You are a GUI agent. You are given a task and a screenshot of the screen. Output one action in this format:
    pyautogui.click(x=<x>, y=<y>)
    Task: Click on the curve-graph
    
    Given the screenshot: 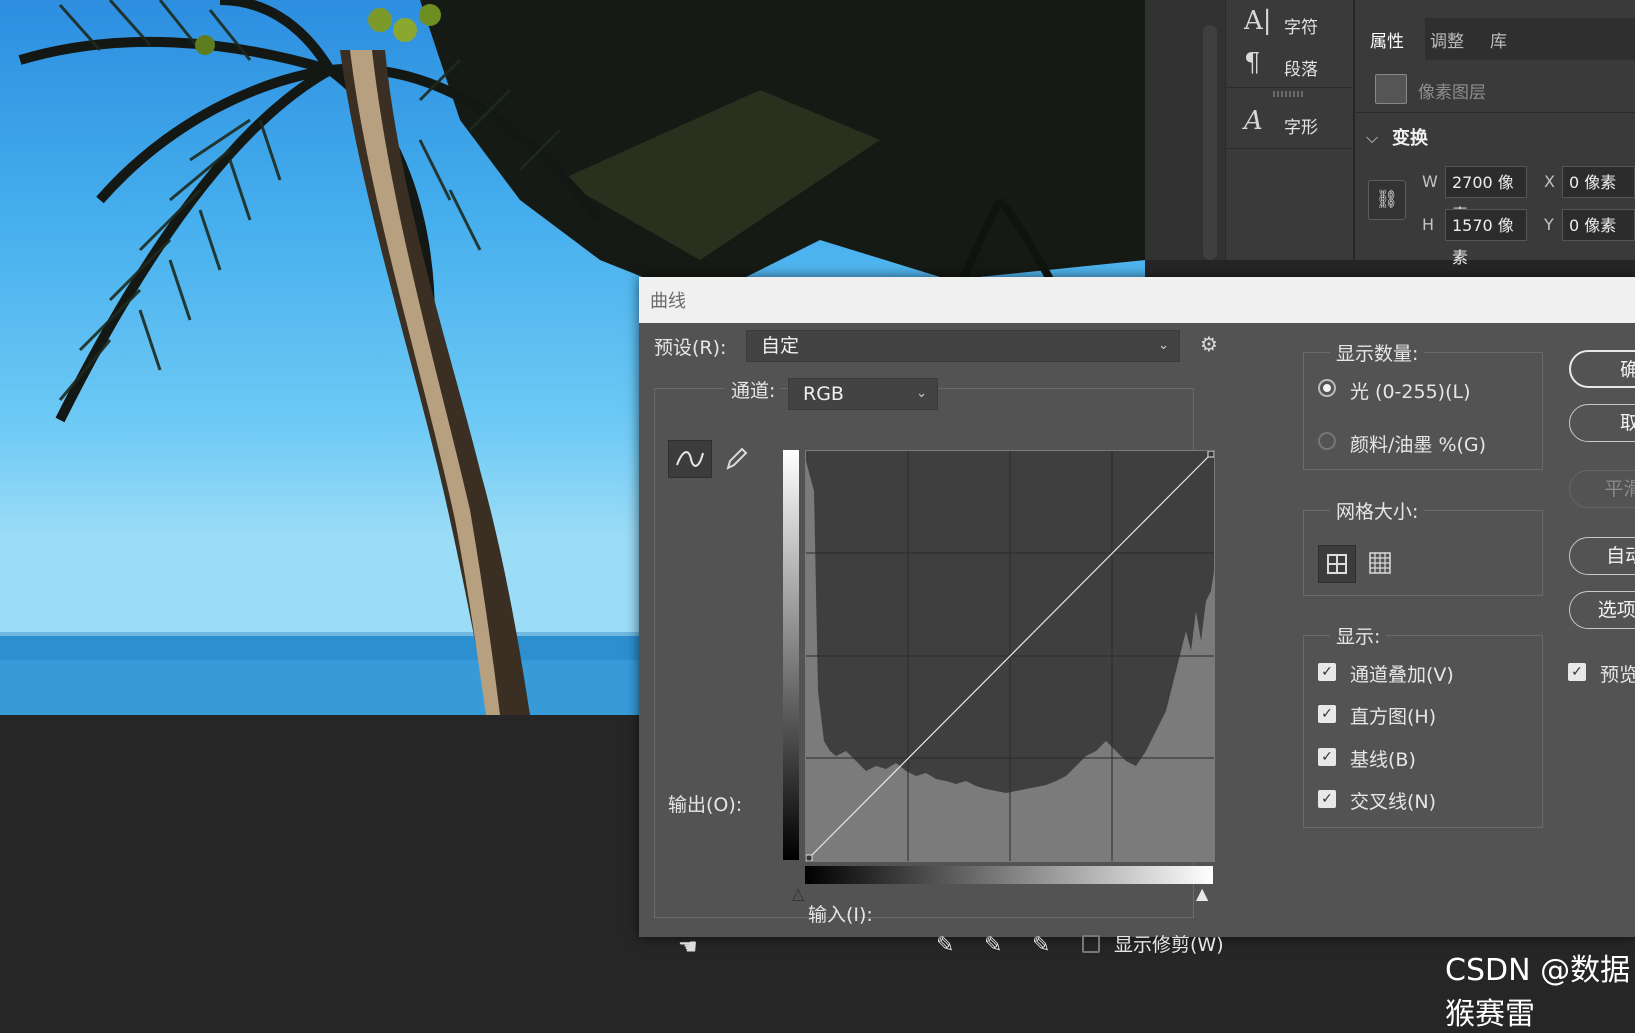 What is the action you would take?
    pyautogui.click(x=1010, y=656)
    